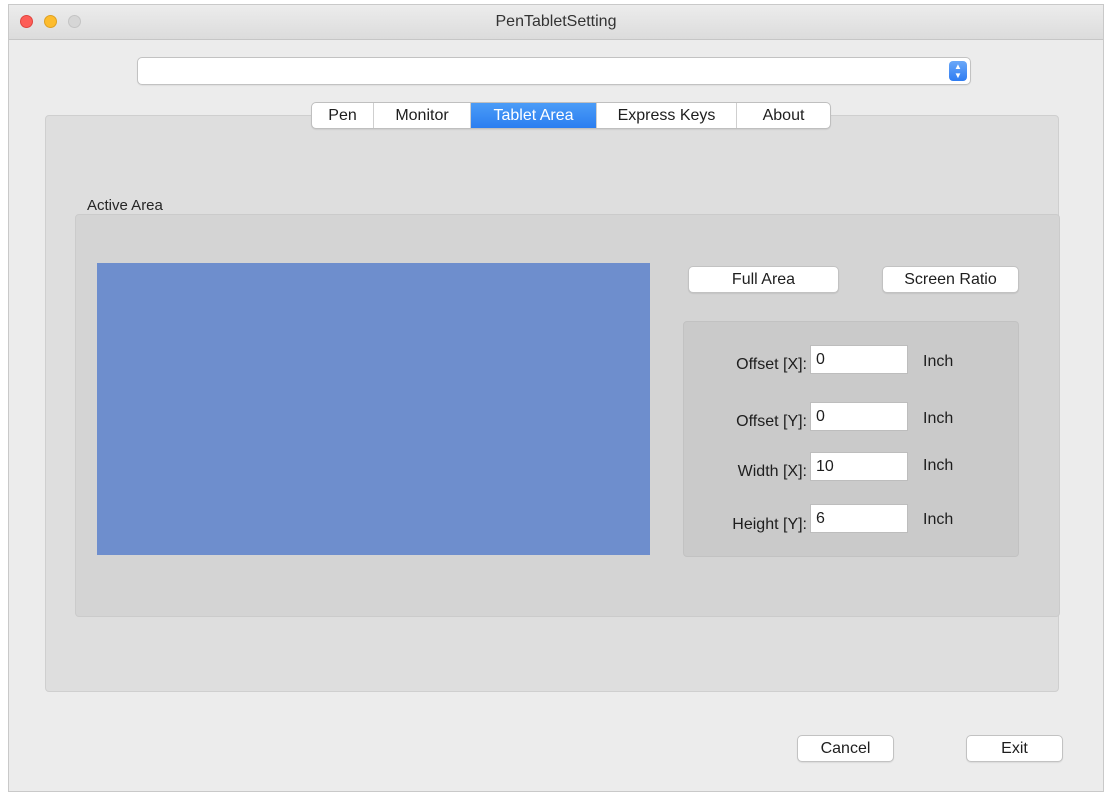  I want to click on tab-pen: Pen, so click(343, 115).